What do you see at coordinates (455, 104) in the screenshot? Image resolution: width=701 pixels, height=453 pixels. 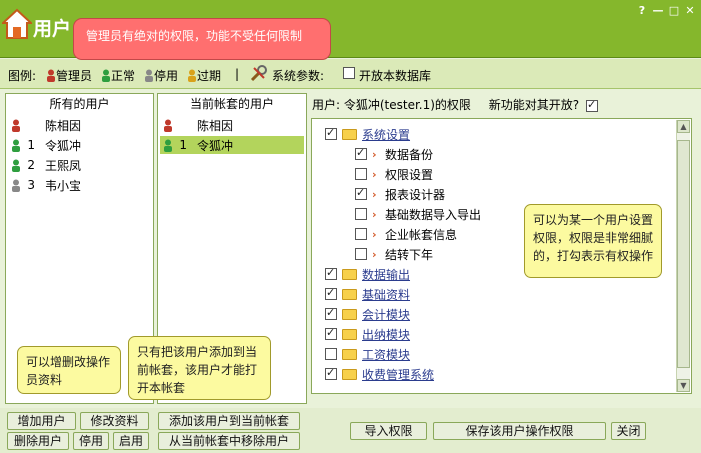 I see `permission-header: 用户: 令狐冲(tester.1)的权限 新功能对其开放?` at bounding box center [455, 104].